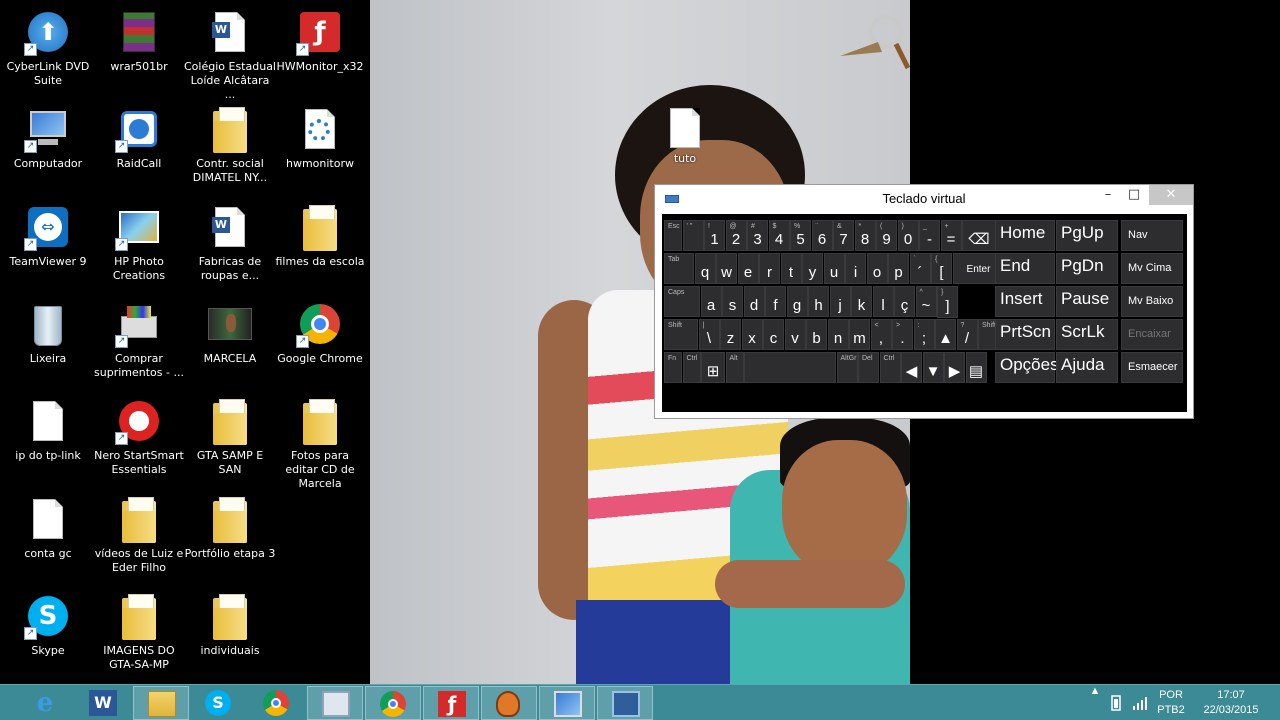  What do you see at coordinates (1171, 702) in the screenshot?
I see `input-language-indicator: POR PTB2` at bounding box center [1171, 702].